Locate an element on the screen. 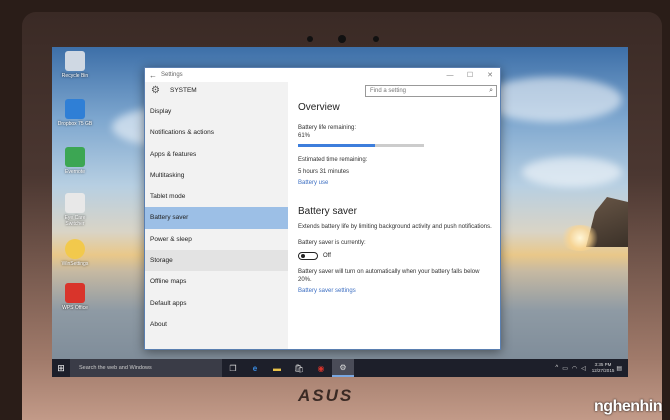  evernote-icon is located at coordinates (75, 157).